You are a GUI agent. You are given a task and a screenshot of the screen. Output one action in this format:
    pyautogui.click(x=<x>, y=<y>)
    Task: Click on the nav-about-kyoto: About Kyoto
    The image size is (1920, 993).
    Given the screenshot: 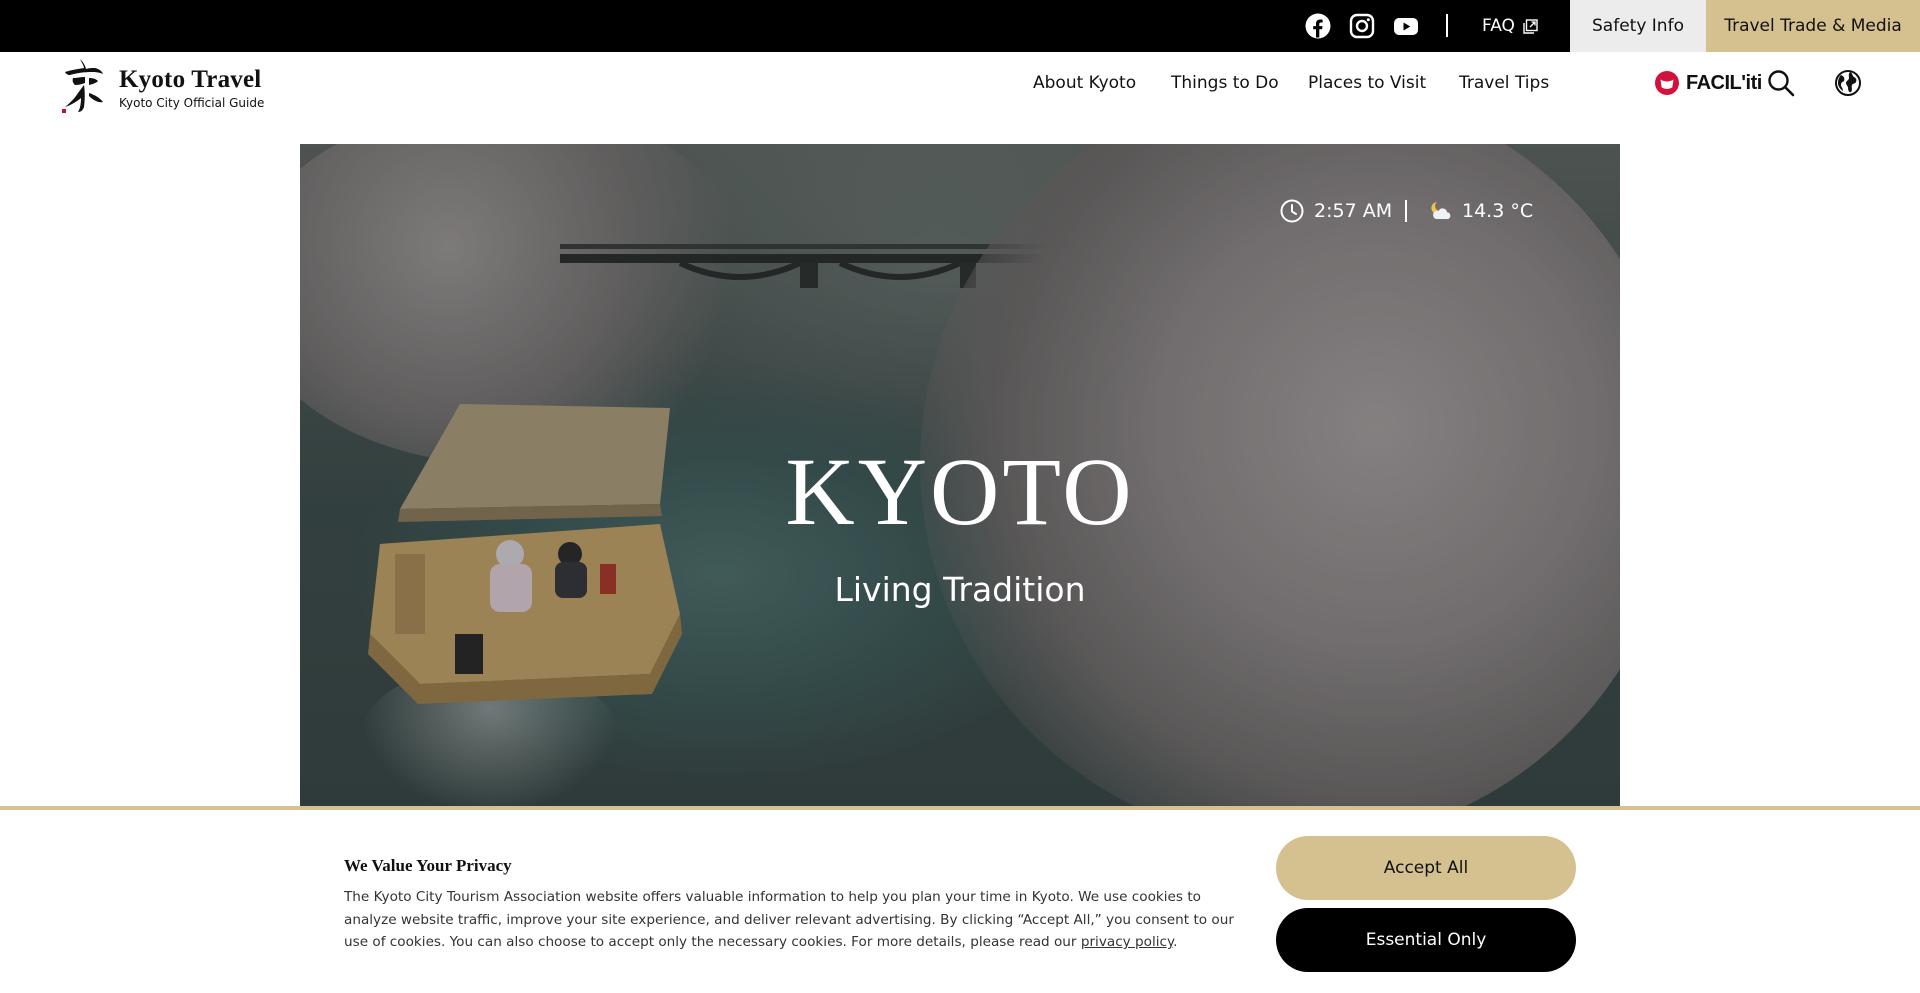 What is the action you would take?
    pyautogui.click(x=1084, y=83)
    